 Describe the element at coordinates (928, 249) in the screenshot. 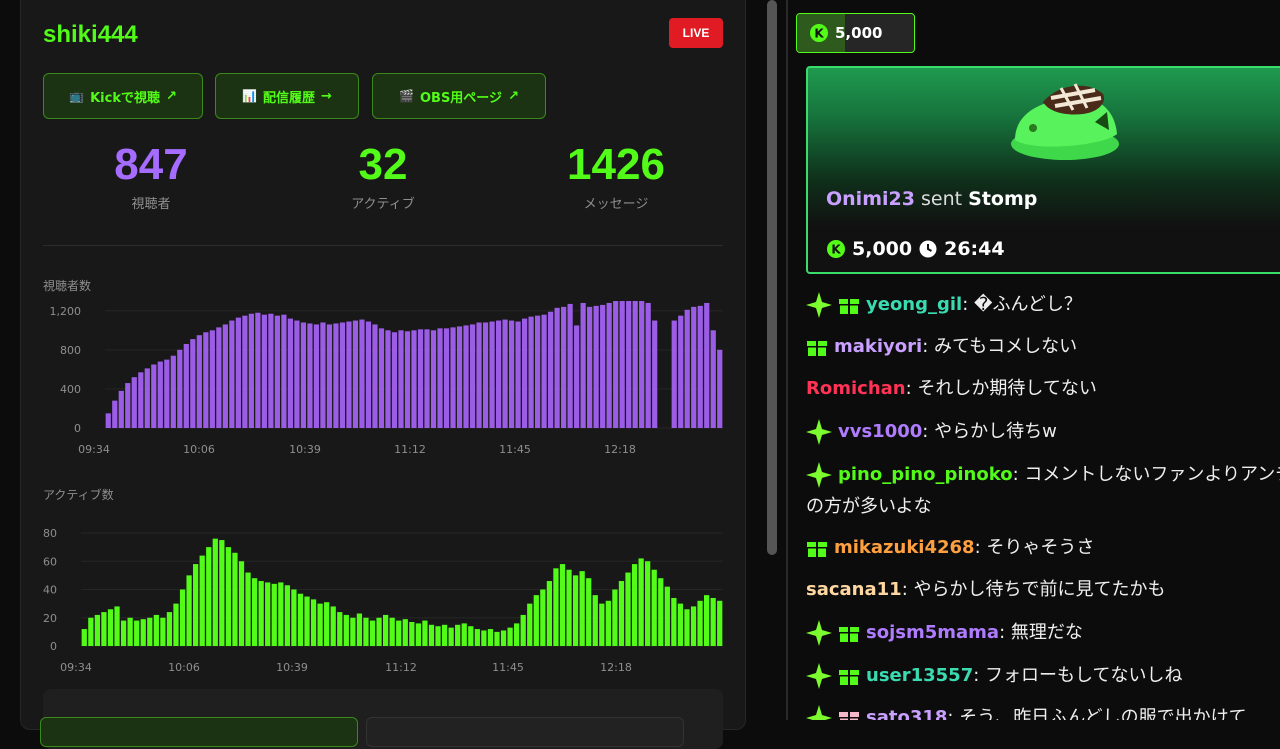

I see `clock-icon` at that location.